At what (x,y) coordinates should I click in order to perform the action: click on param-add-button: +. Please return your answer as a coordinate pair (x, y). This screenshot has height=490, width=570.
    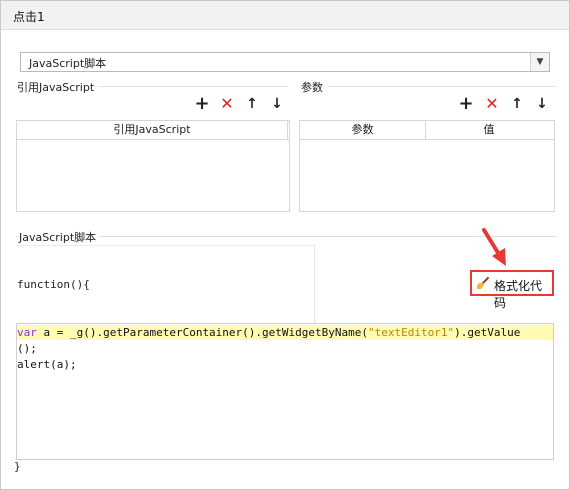
    Looking at the image, I should click on (466, 104).